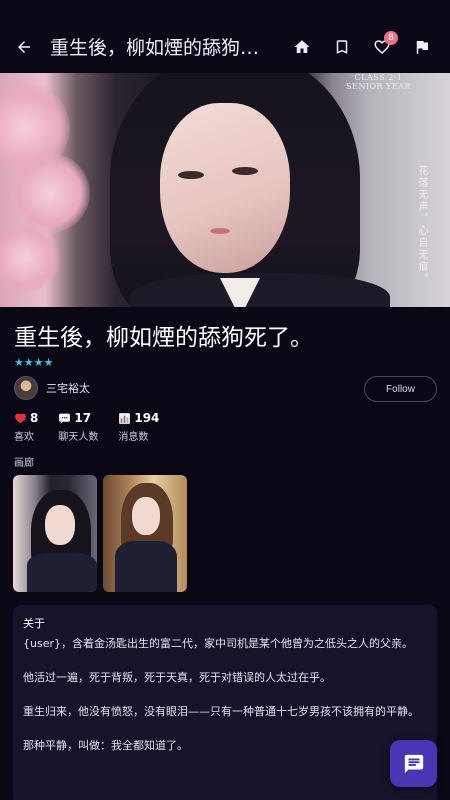  I want to click on report-button, so click(422, 47).